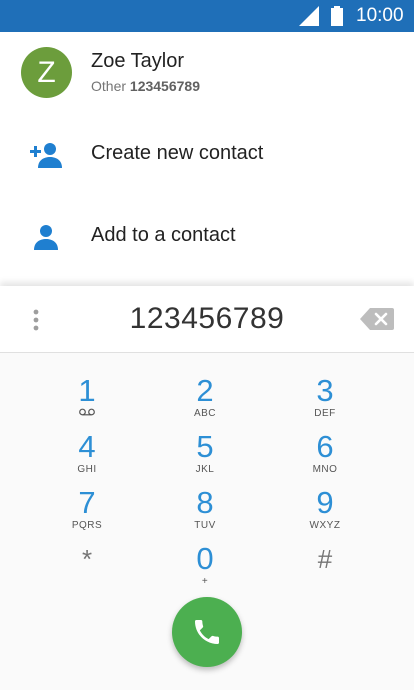 This screenshot has height=690, width=414. I want to click on dial-key-5: 5 JKL, so click(205, 458).